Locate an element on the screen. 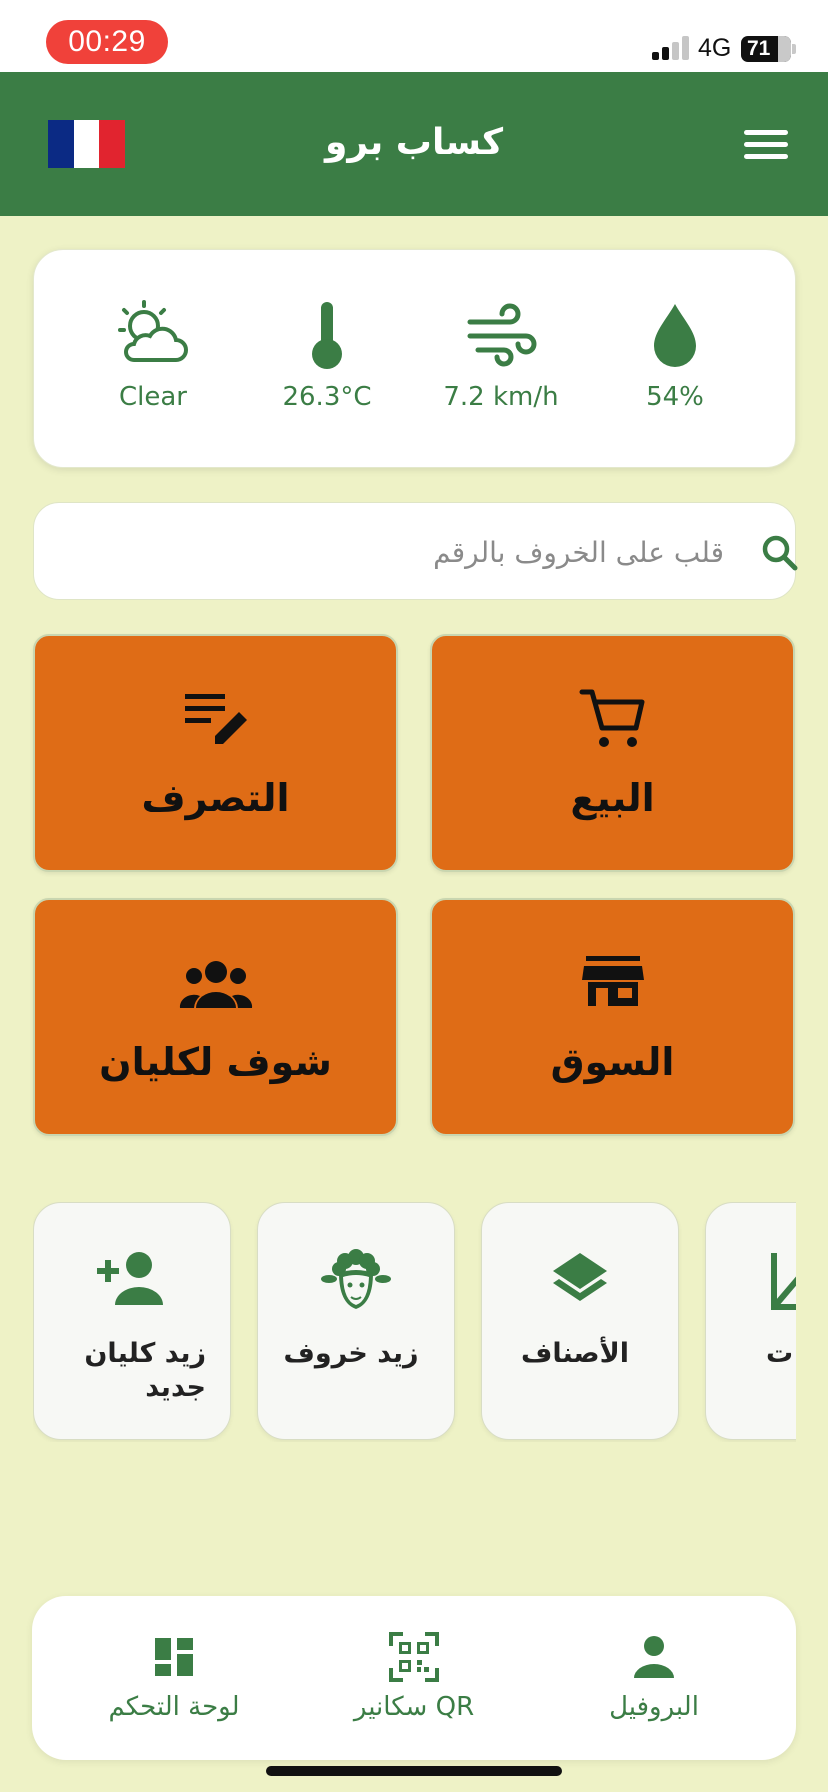 Image resolution: width=828 pixels, height=1792 pixels. partial-shortcut-card: ت is located at coordinates (750, 1321).